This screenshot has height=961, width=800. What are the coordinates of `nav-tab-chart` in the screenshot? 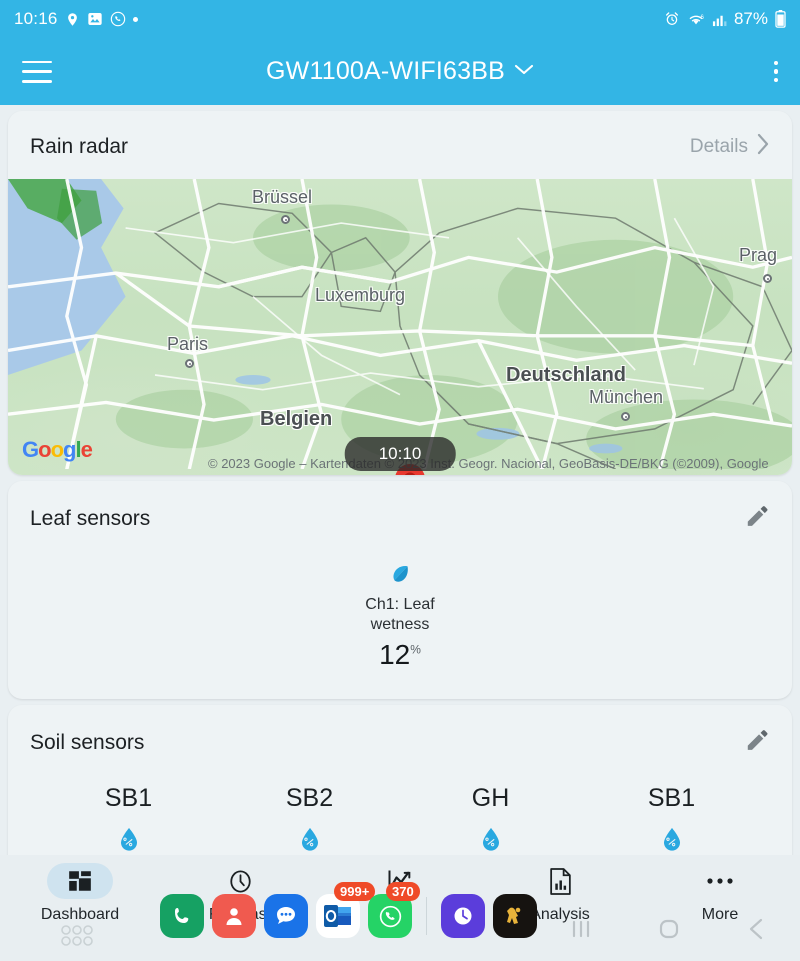 It's located at (400, 884).